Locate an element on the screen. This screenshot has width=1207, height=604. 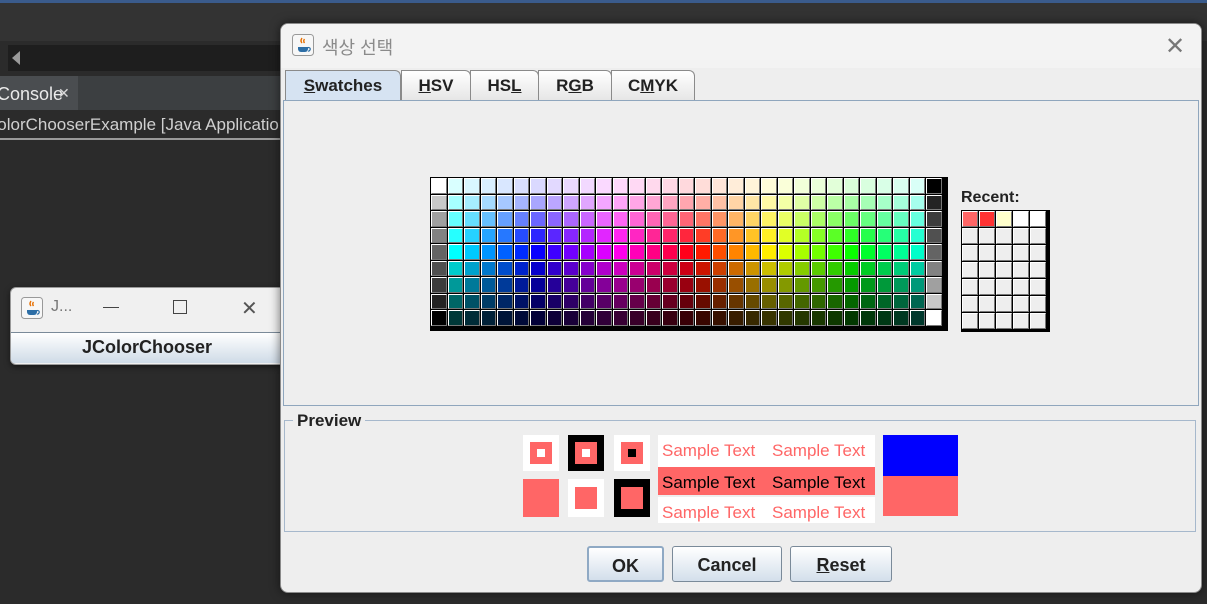
maximize-icon is located at coordinates (180, 307).